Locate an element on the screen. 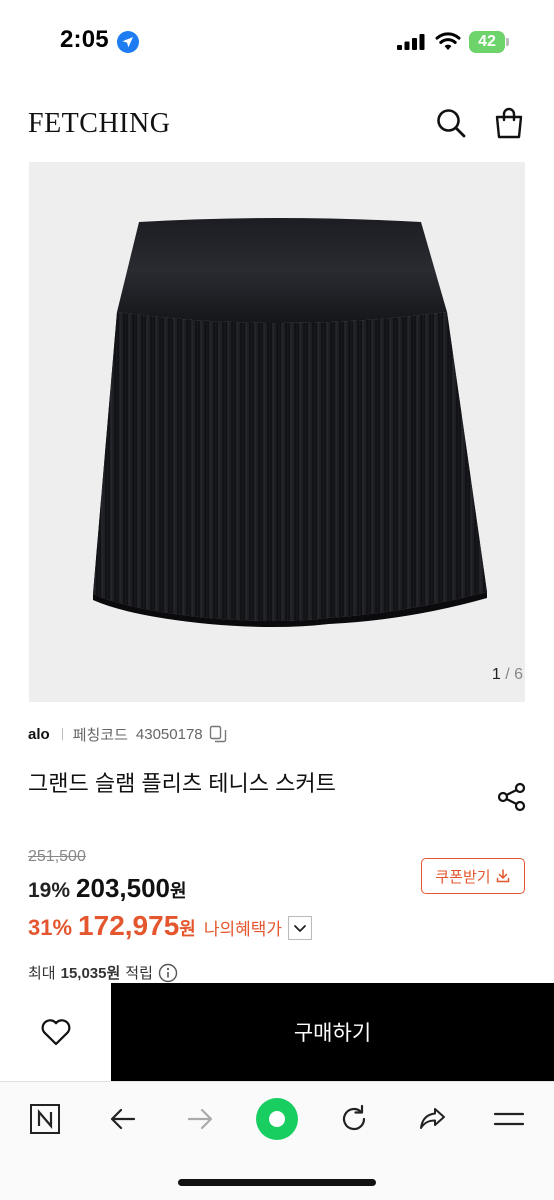 Image resolution: width=554 pixels, height=1200 pixels. cart-button is located at coordinates (509, 123).